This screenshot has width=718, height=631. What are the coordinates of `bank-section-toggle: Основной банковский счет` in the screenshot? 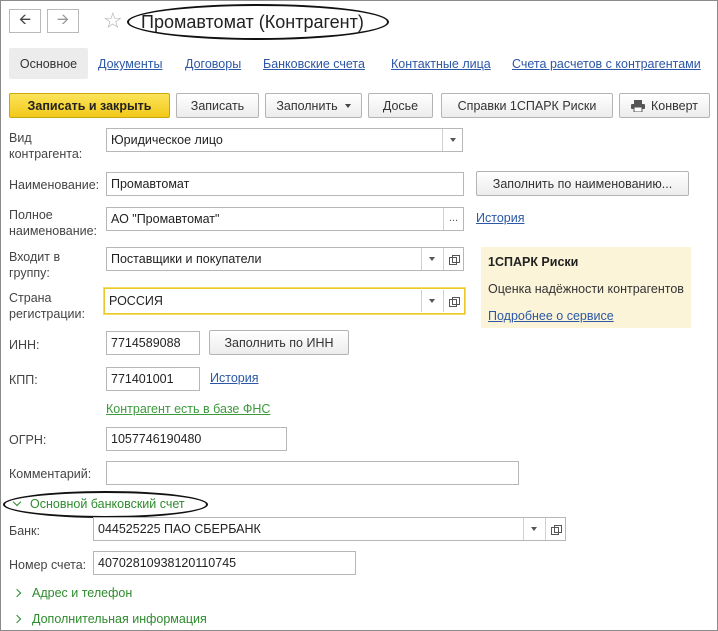 It's located at (98, 504).